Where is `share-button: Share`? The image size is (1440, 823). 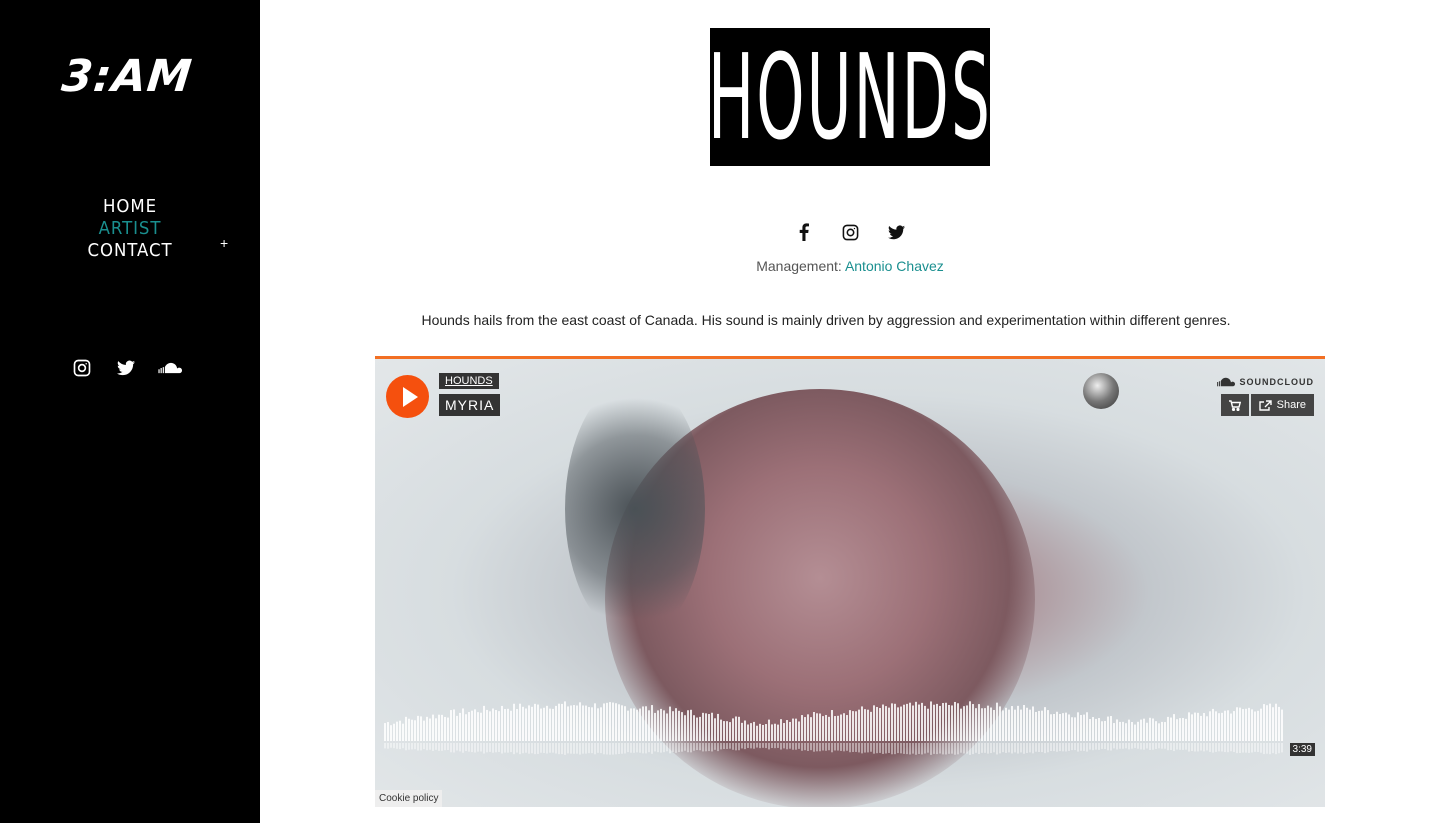
share-button: Share is located at coordinates (1282, 405).